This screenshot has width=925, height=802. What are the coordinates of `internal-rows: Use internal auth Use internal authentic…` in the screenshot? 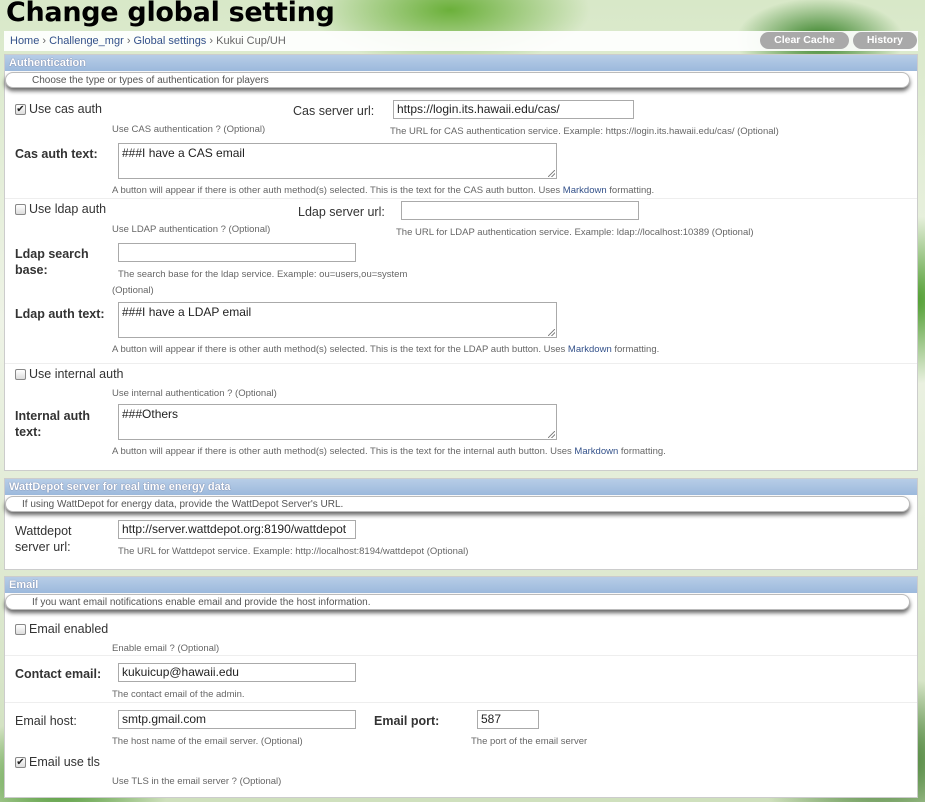 It's located at (461, 414).